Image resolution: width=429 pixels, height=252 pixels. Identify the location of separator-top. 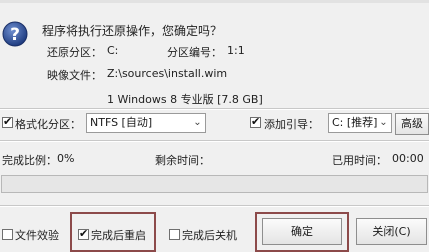
(214, 109).